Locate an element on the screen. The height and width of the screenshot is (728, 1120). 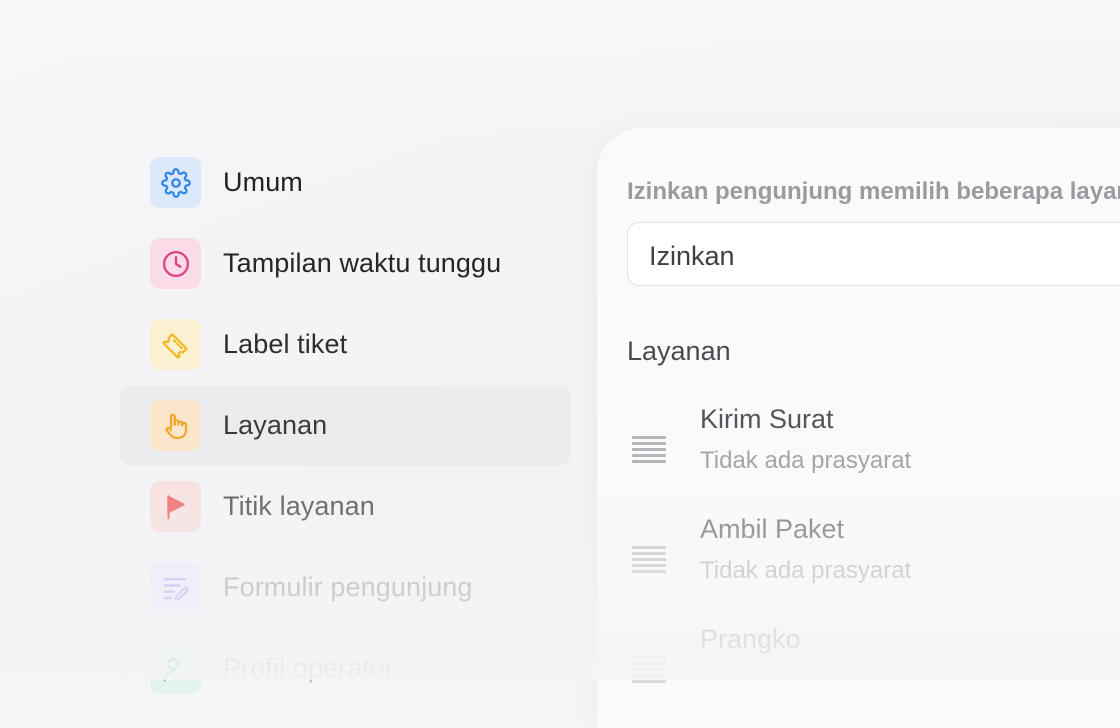
sidebar-item-label: Umum is located at coordinates (263, 182).